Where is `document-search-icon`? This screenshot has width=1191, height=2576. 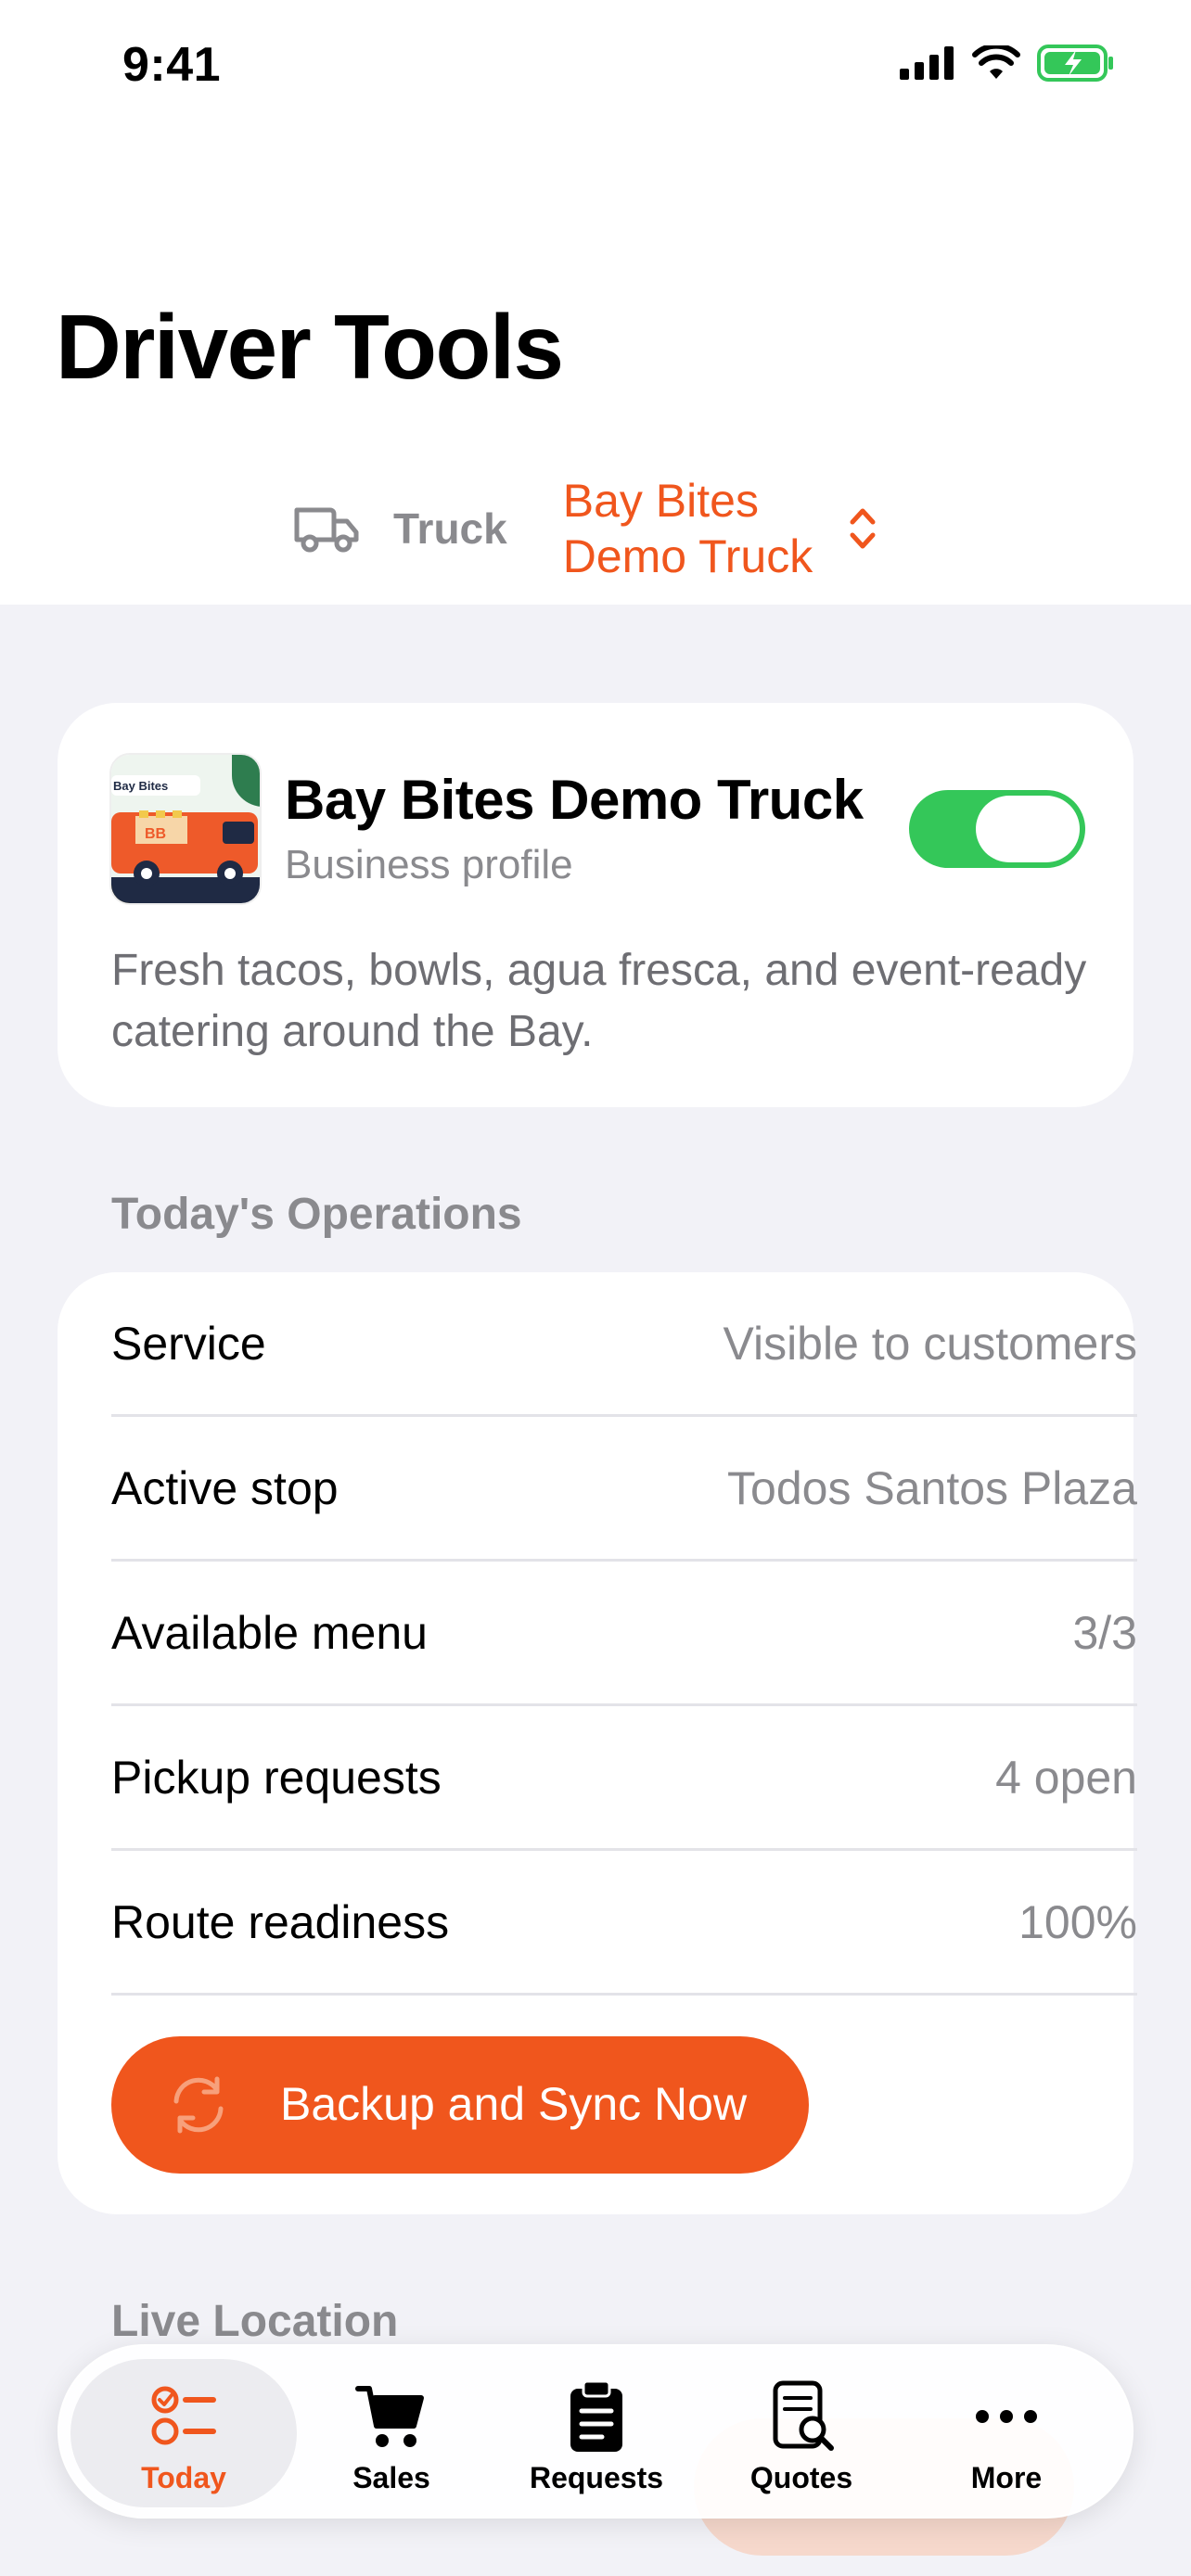
document-search-icon is located at coordinates (803, 2415).